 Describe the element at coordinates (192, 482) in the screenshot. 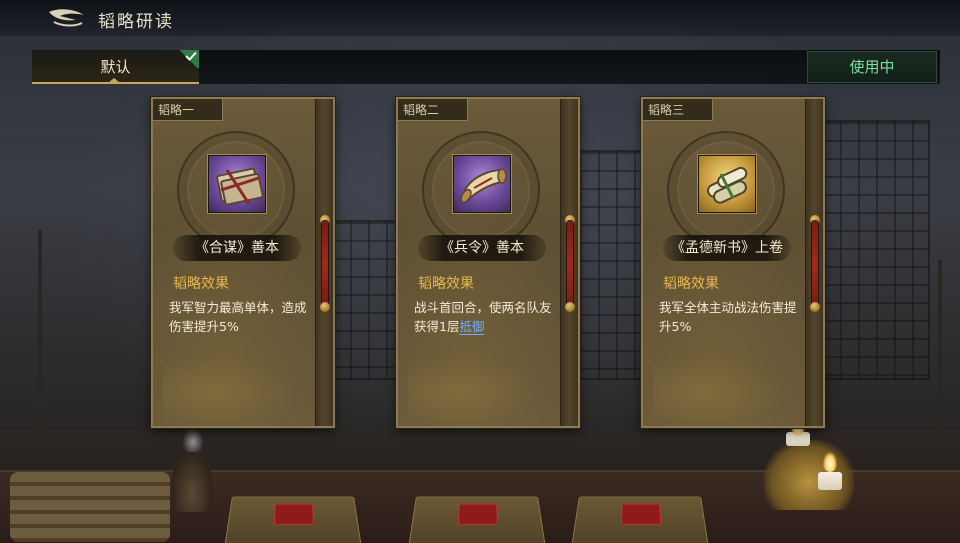

I see `incense-burner` at that location.